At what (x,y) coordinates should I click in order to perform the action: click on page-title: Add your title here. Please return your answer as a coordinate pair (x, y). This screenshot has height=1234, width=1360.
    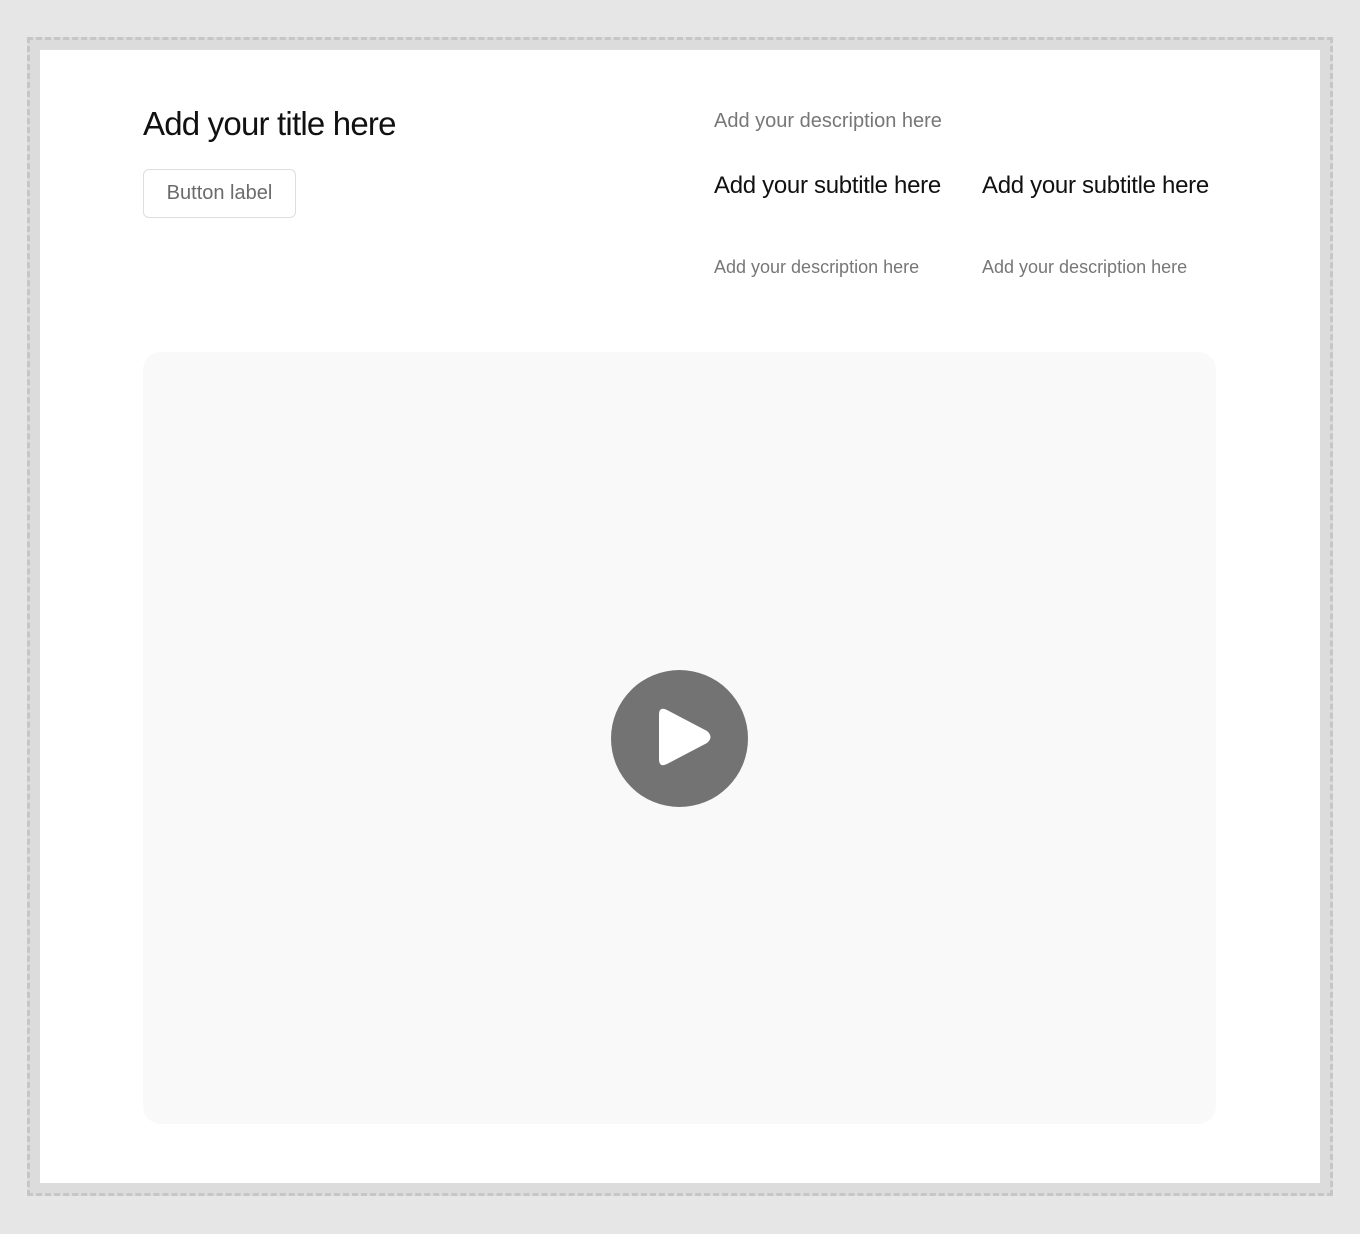
    Looking at the image, I should click on (269, 123).